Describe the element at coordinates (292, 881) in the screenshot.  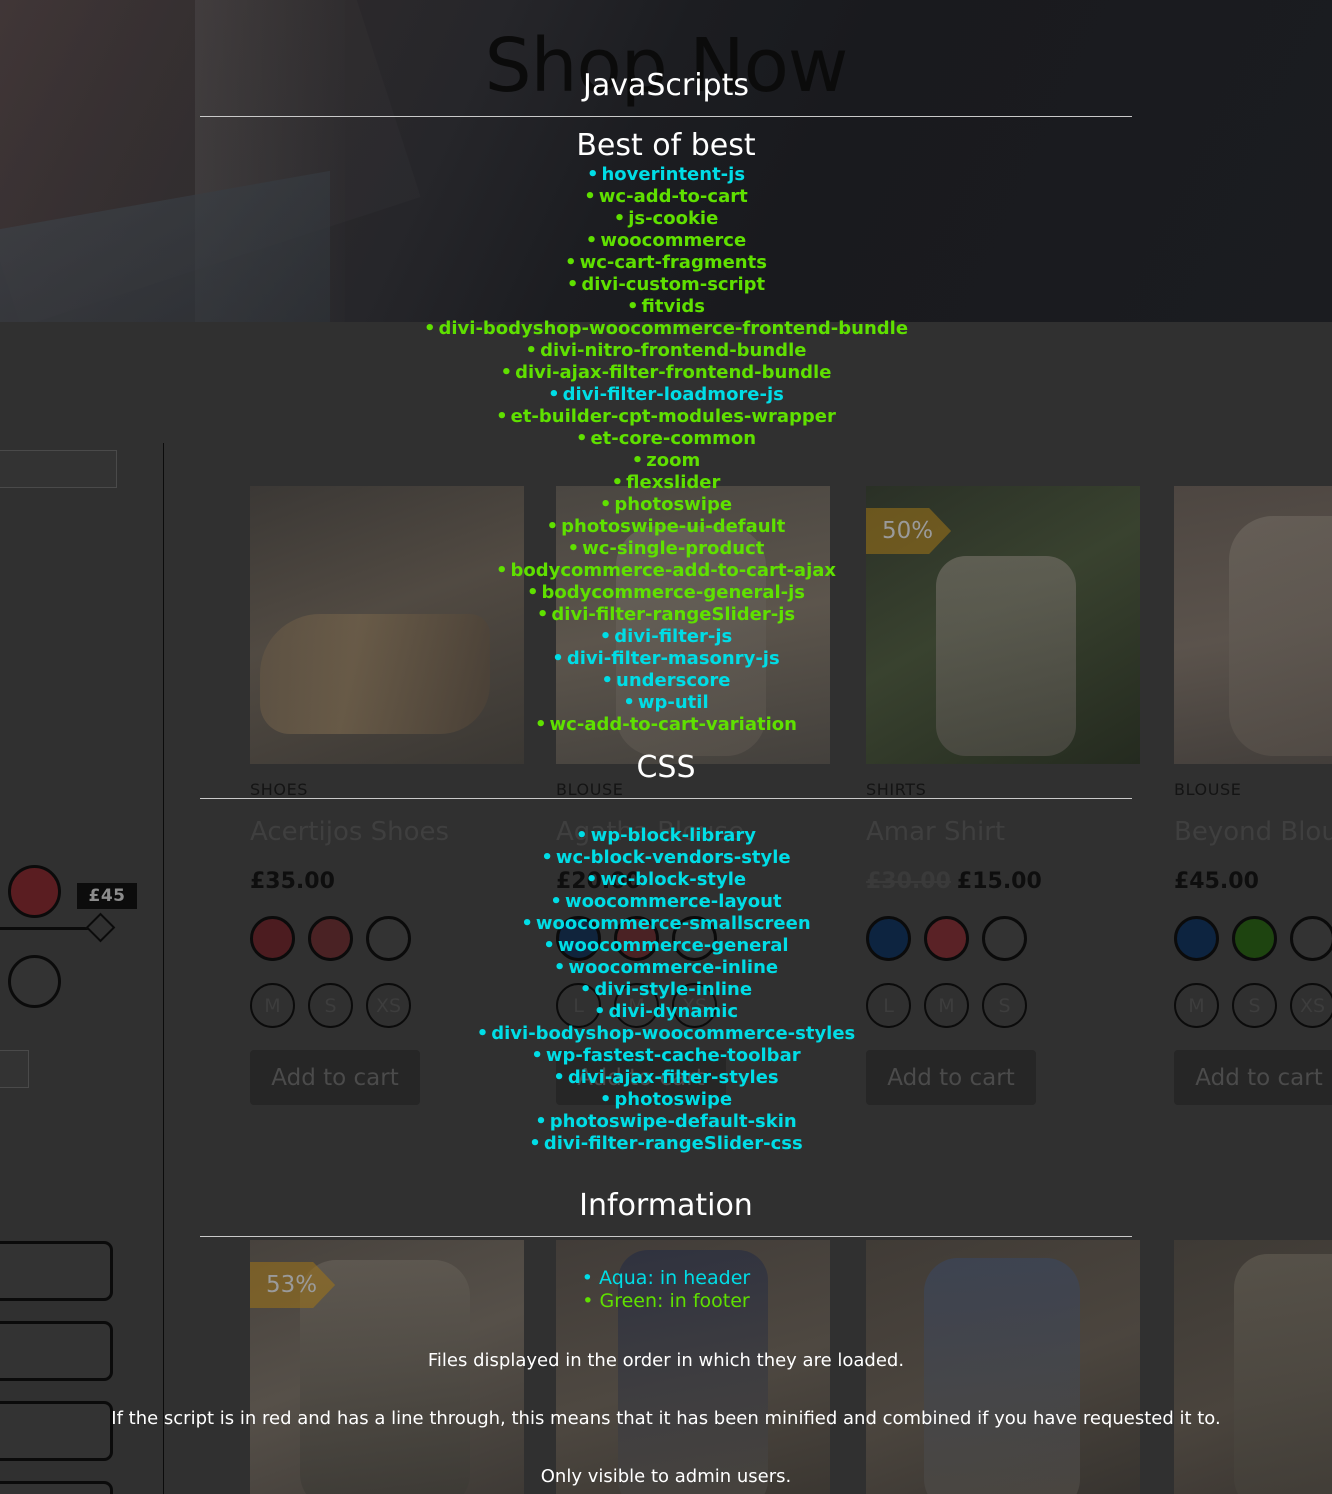
I see `product-current-price: £35.00` at that location.